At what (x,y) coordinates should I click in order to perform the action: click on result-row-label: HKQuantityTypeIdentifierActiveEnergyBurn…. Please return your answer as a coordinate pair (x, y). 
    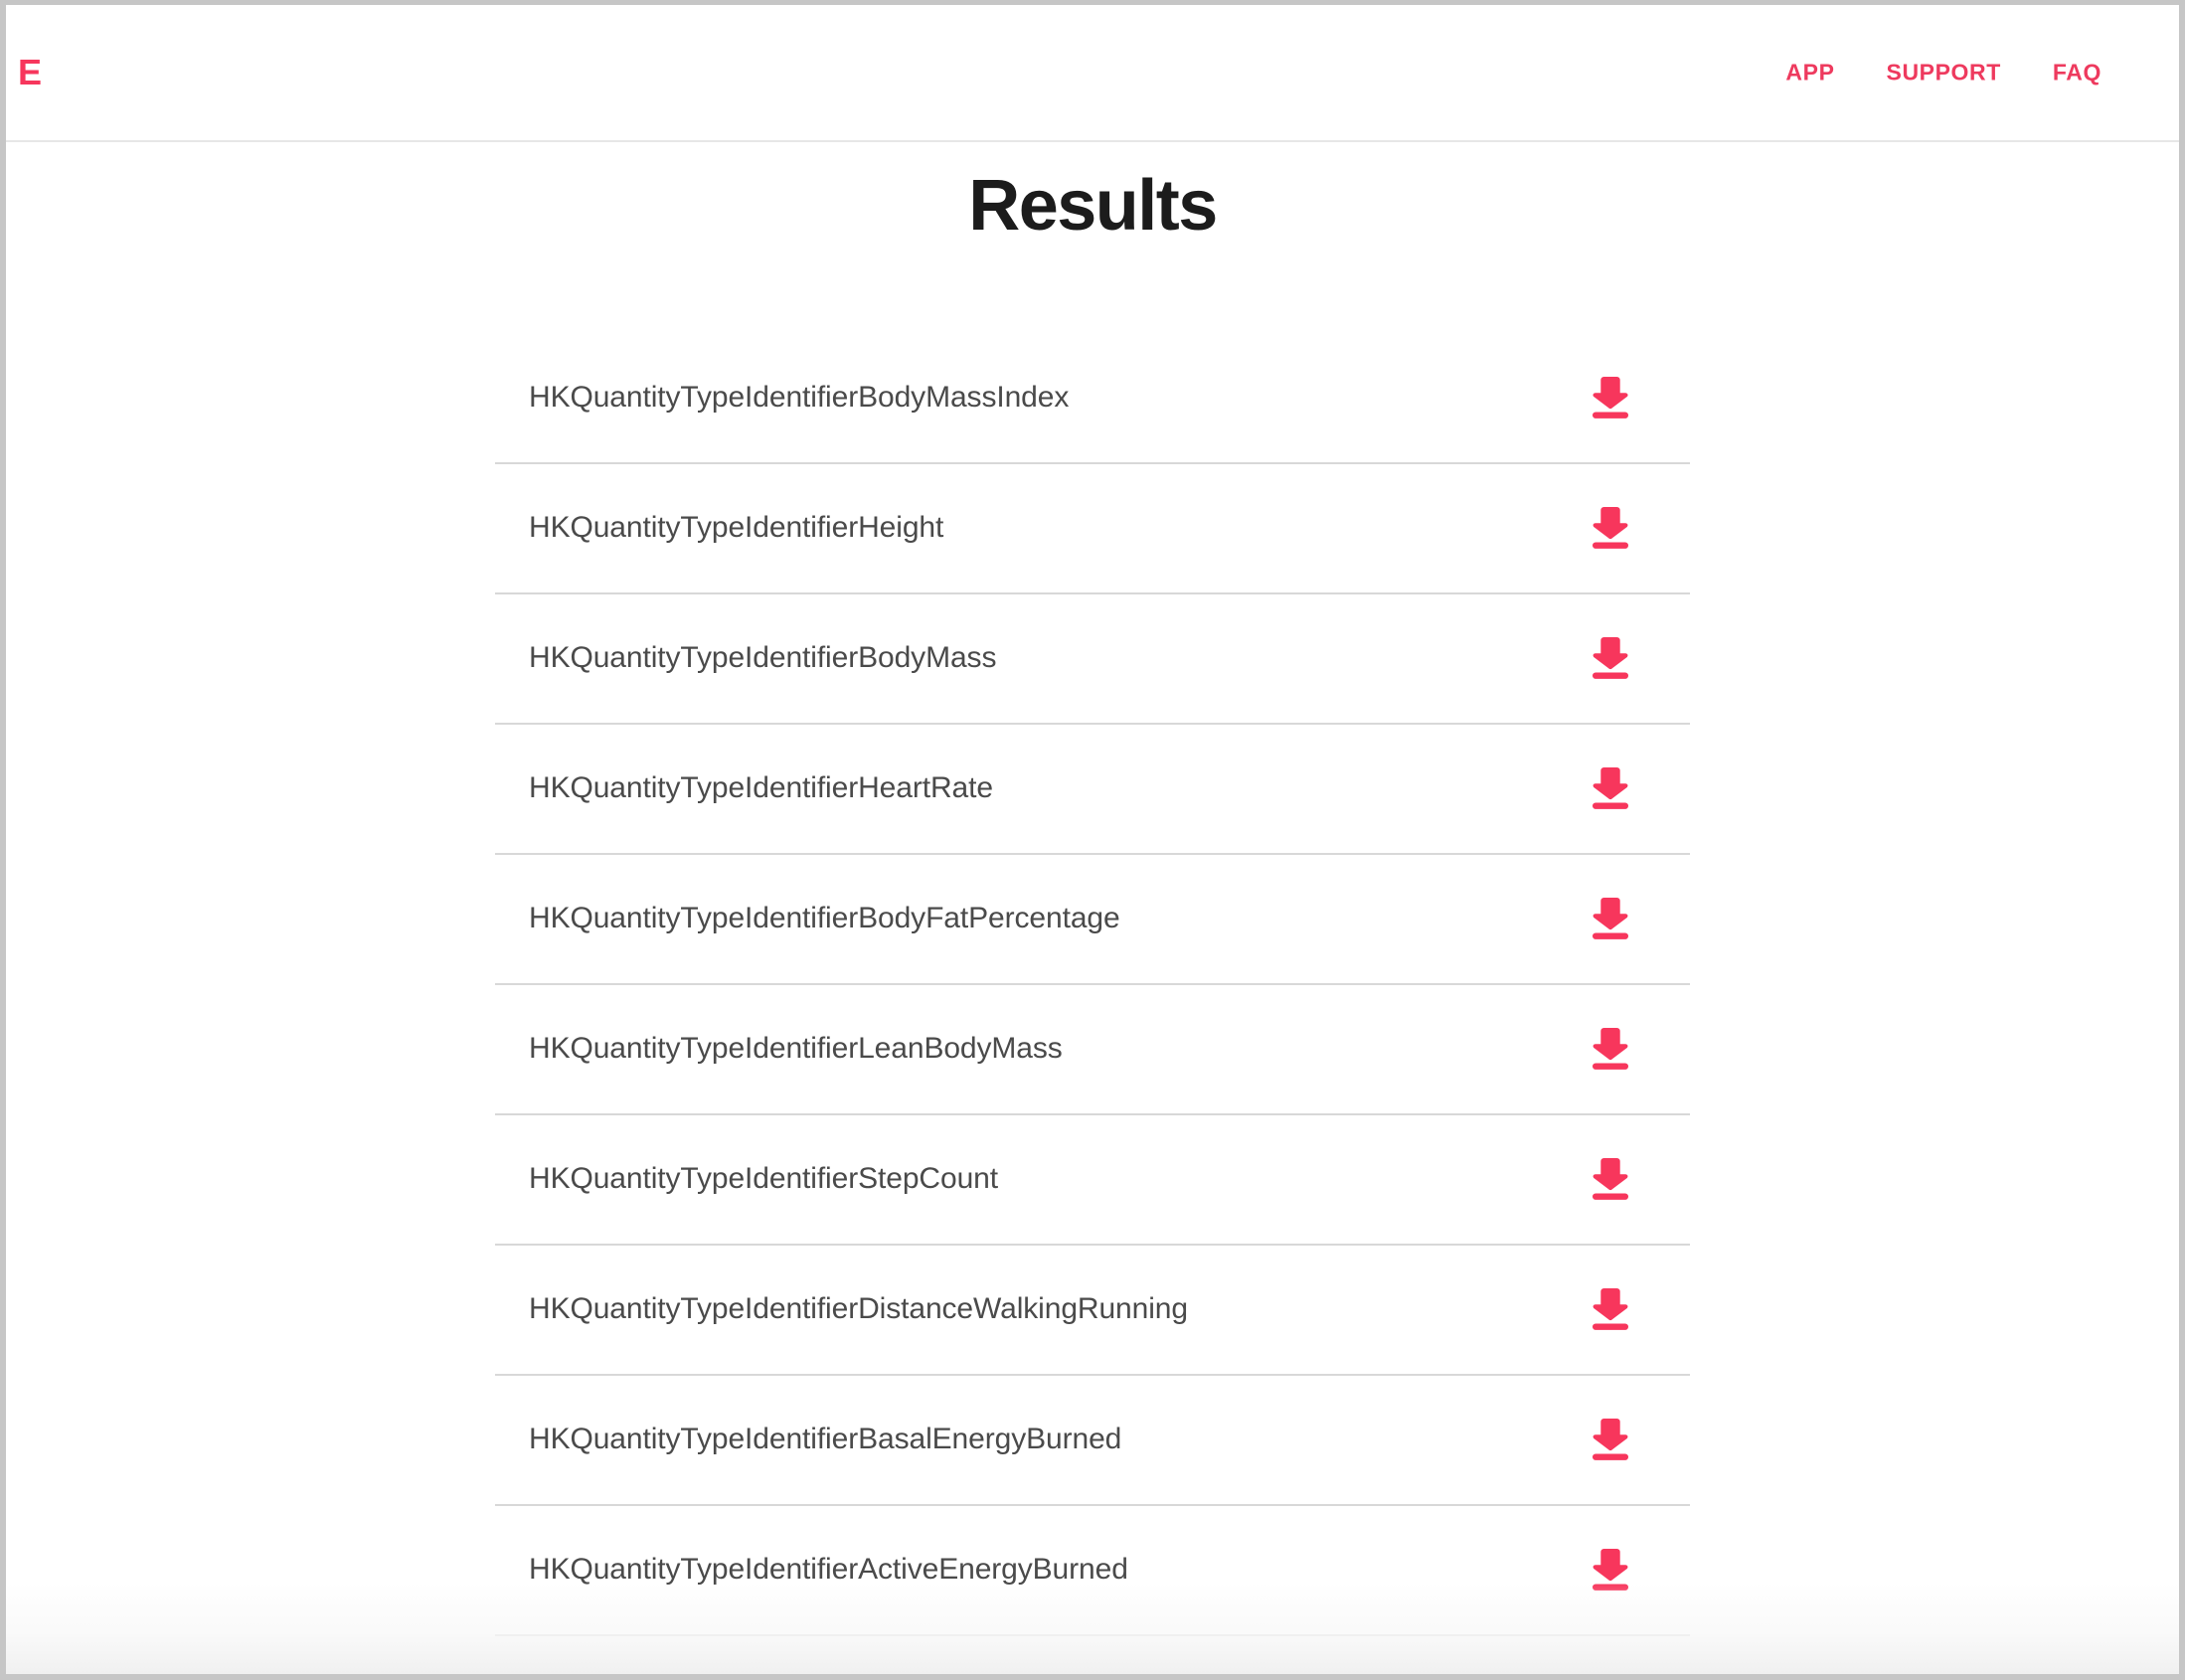
    Looking at the image, I should click on (829, 1570).